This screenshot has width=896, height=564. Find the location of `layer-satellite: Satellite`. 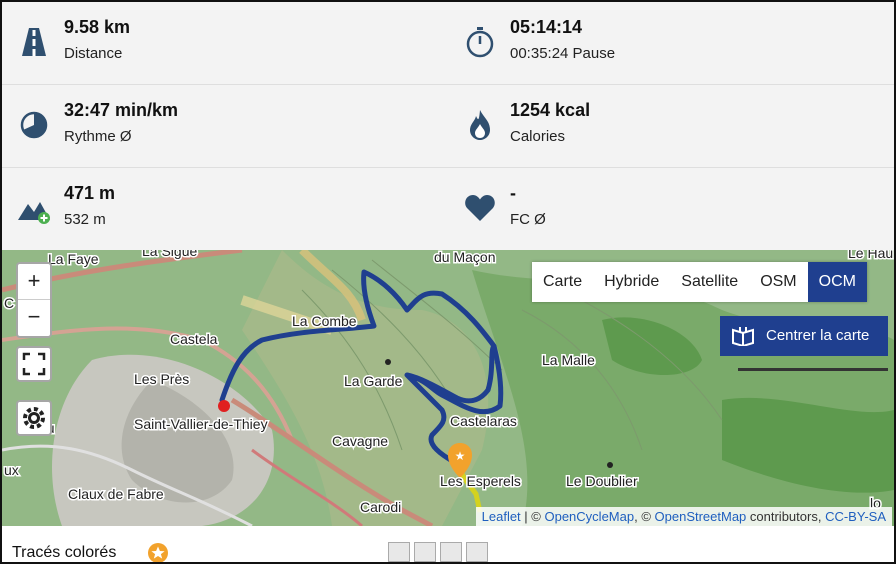

layer-satellite: Satellite is located at coordinates (709, 282).